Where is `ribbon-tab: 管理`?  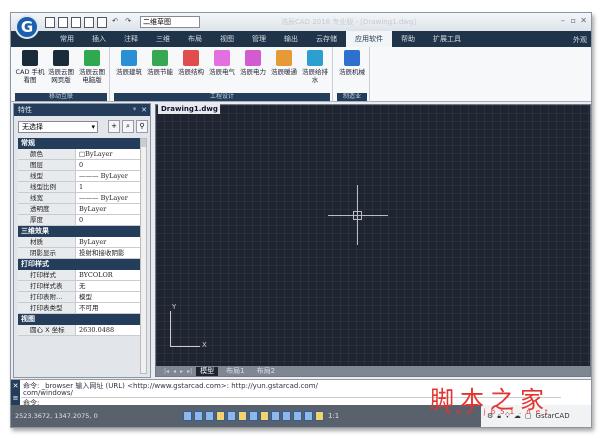 ribbon-tab: 管理 is located at coordinates (259, 39).